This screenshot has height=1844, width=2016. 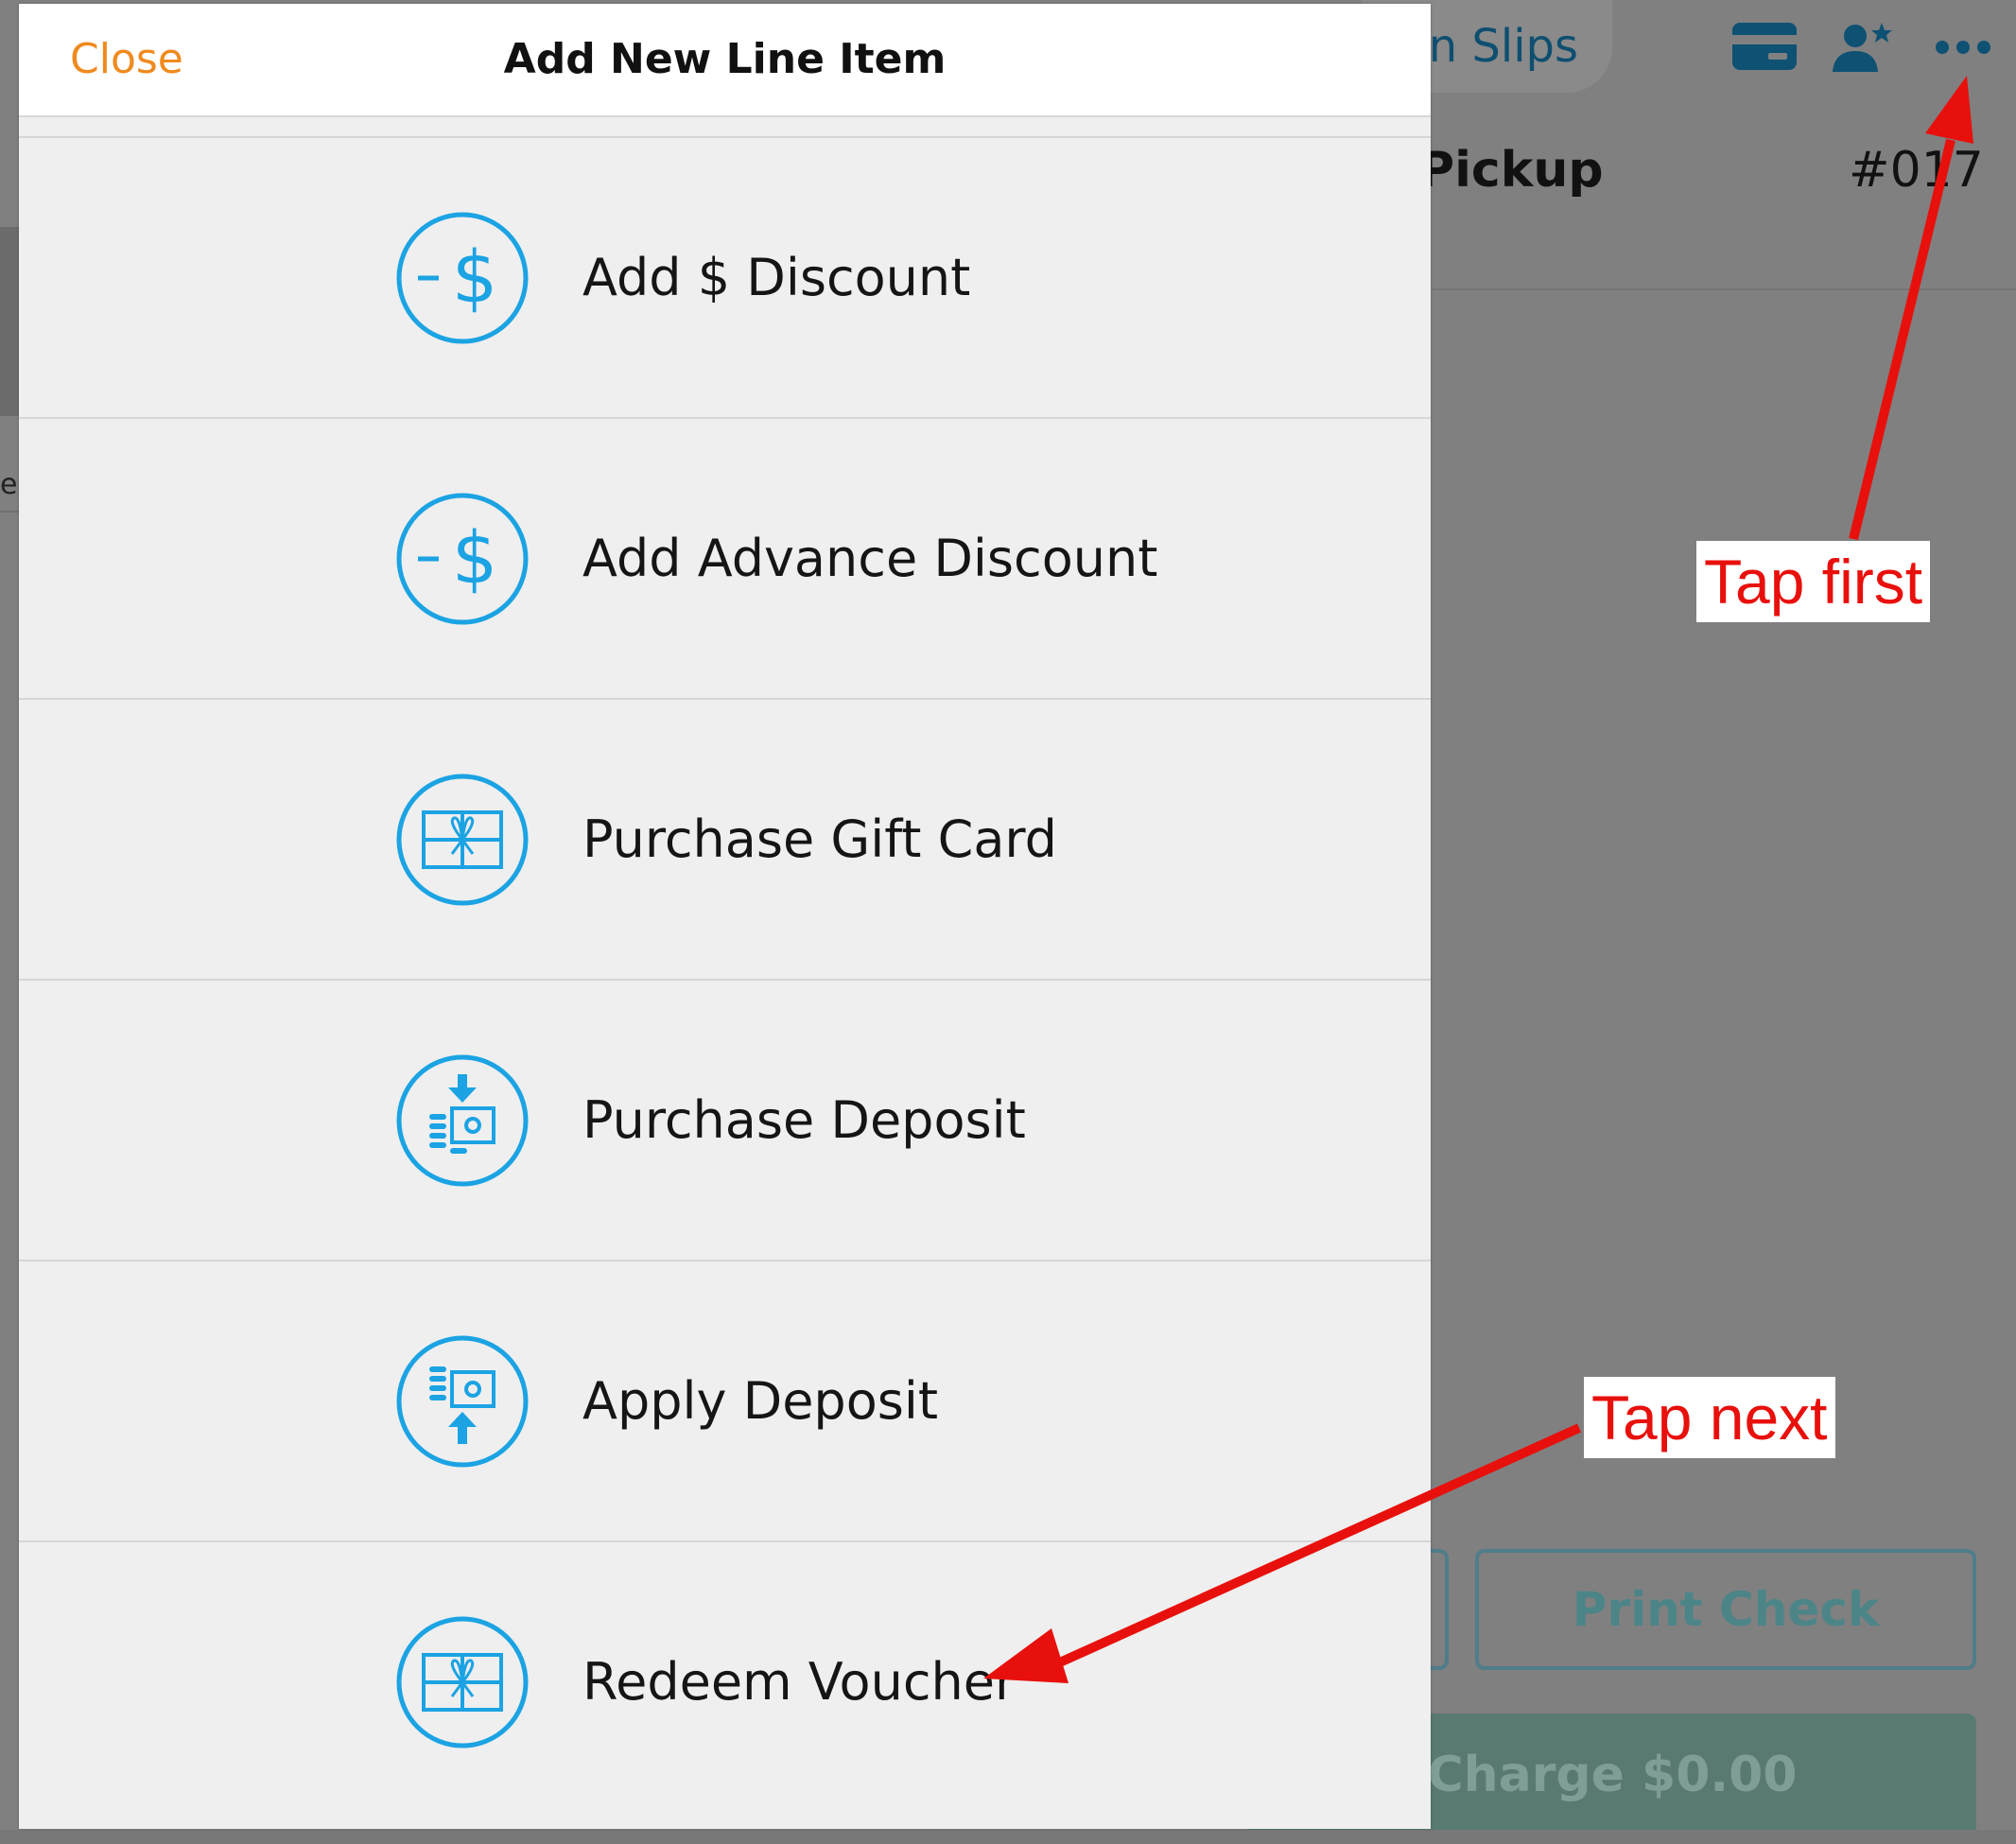 I want to click on arrow-head-tap-next, so click(x=1026, y=1655).